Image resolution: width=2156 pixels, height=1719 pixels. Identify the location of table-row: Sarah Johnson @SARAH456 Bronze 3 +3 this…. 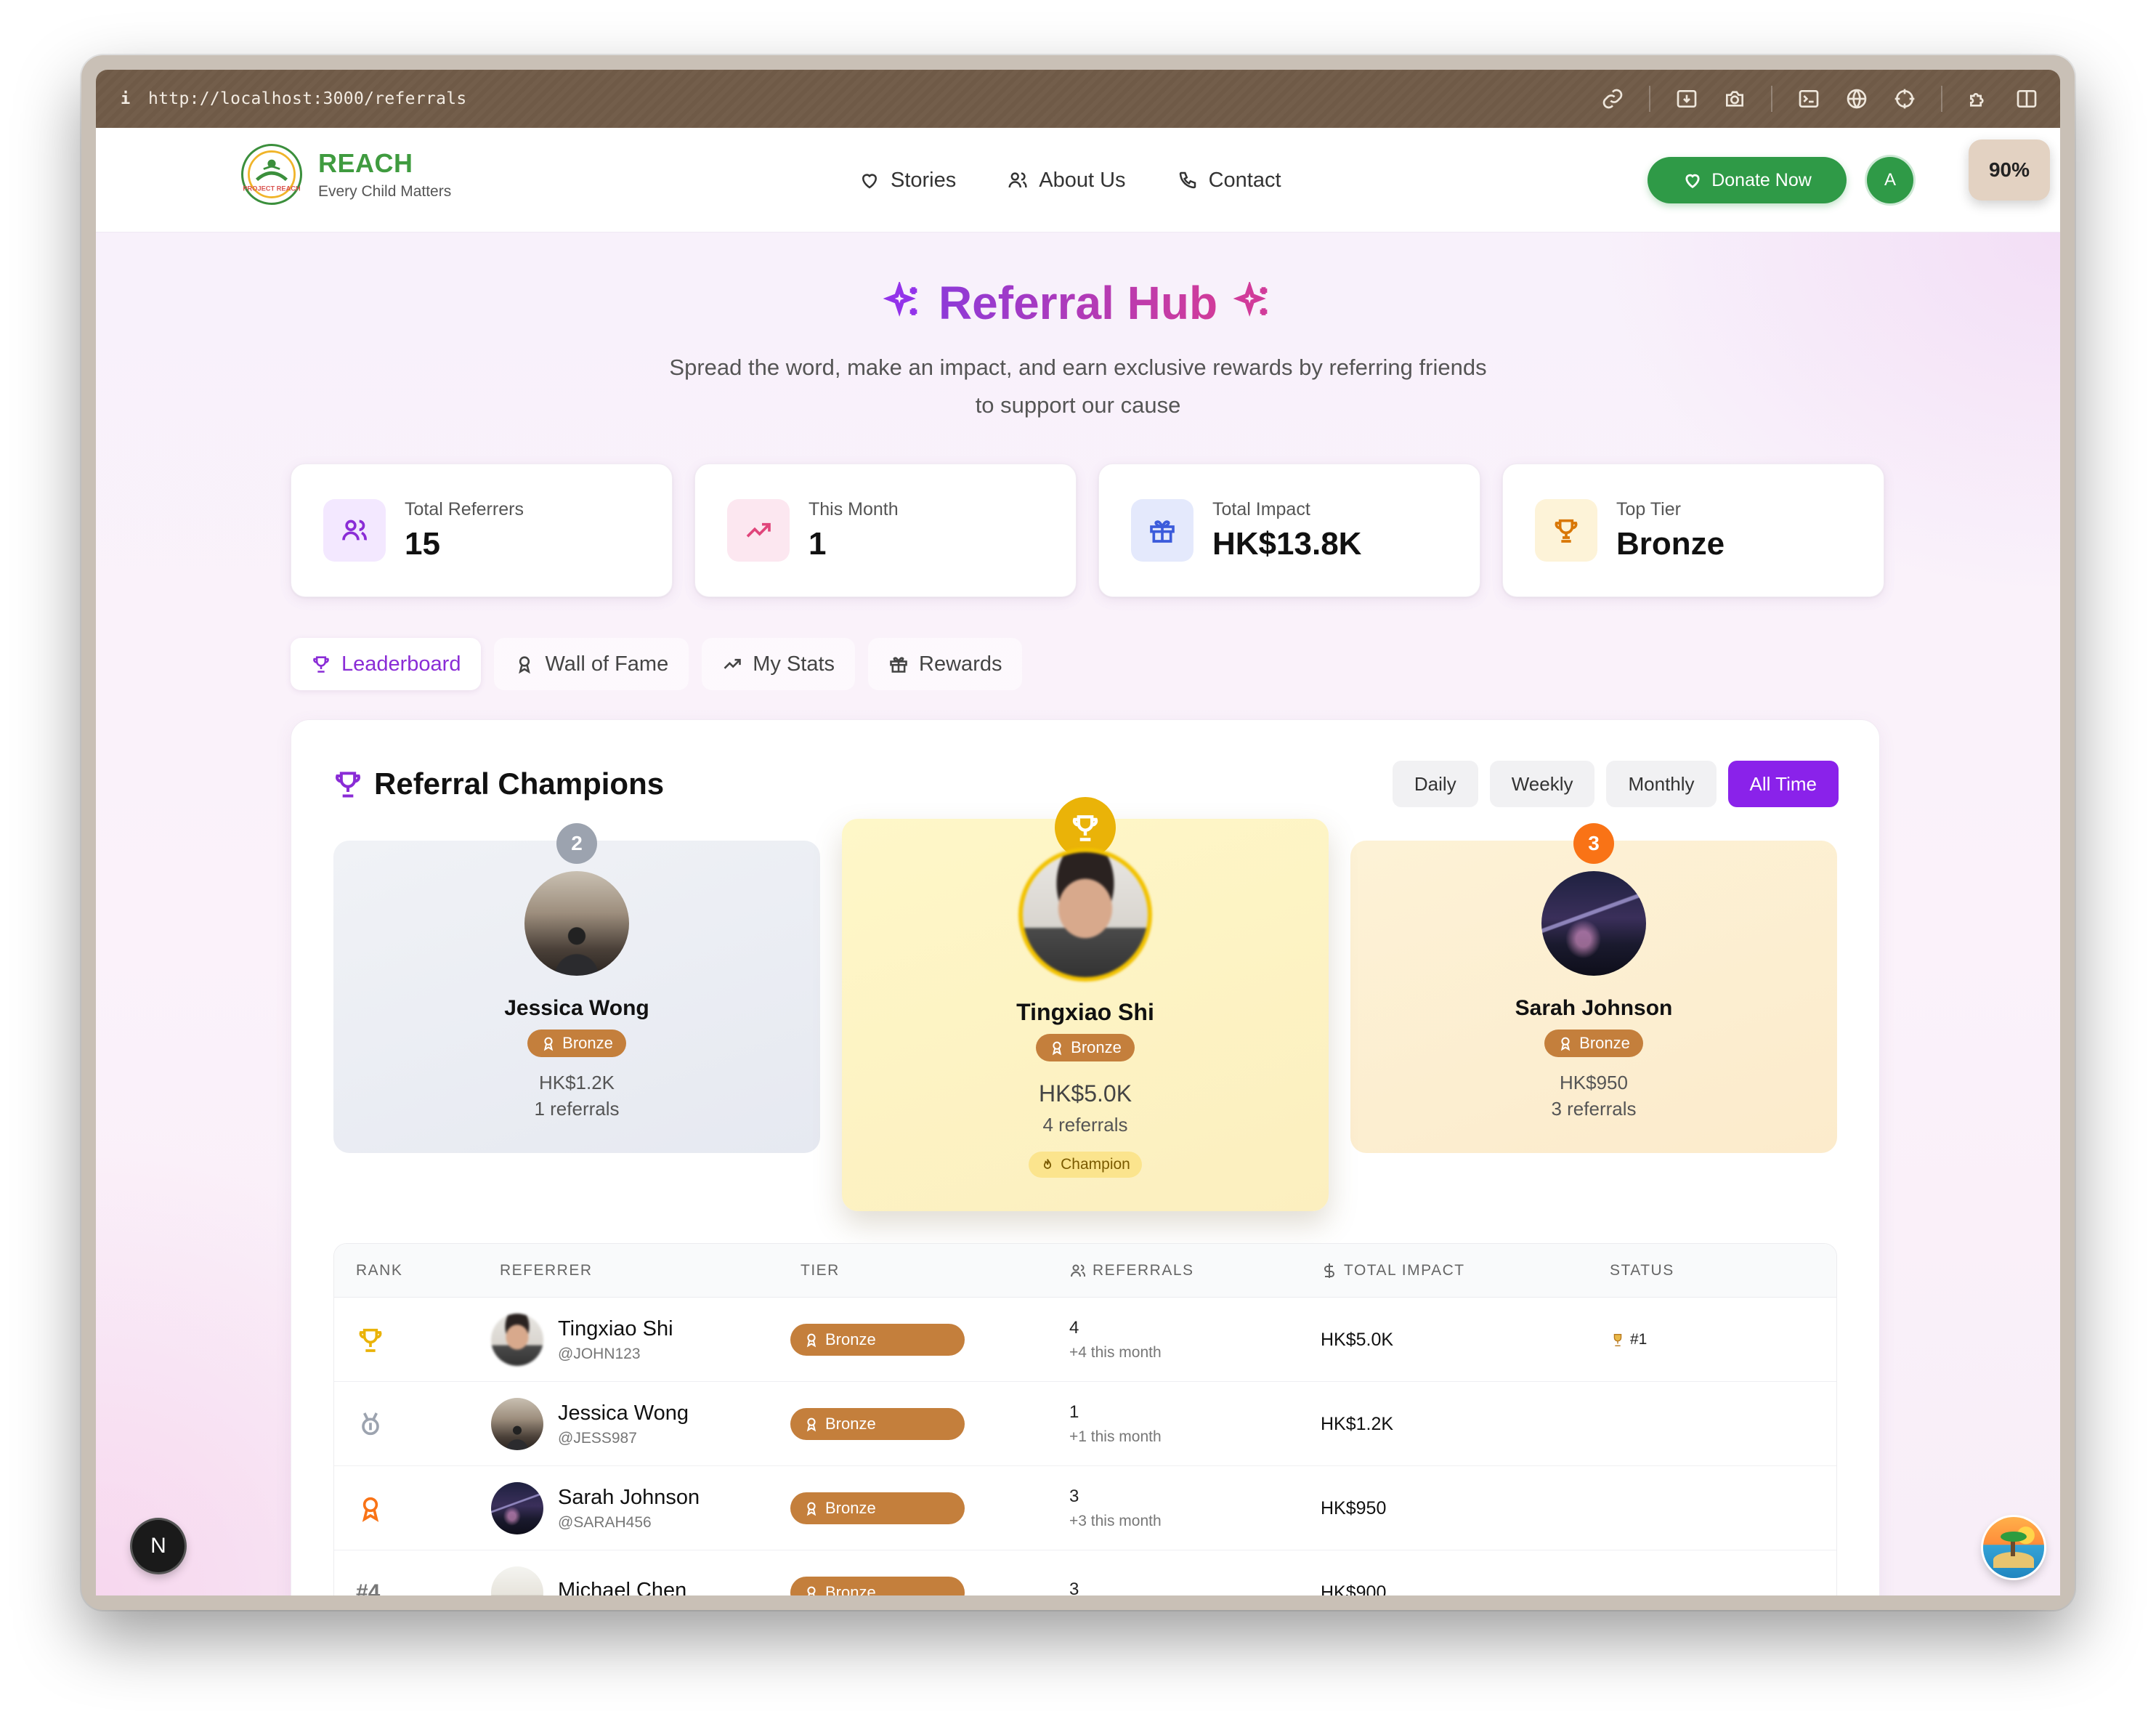
(1085, 1508).